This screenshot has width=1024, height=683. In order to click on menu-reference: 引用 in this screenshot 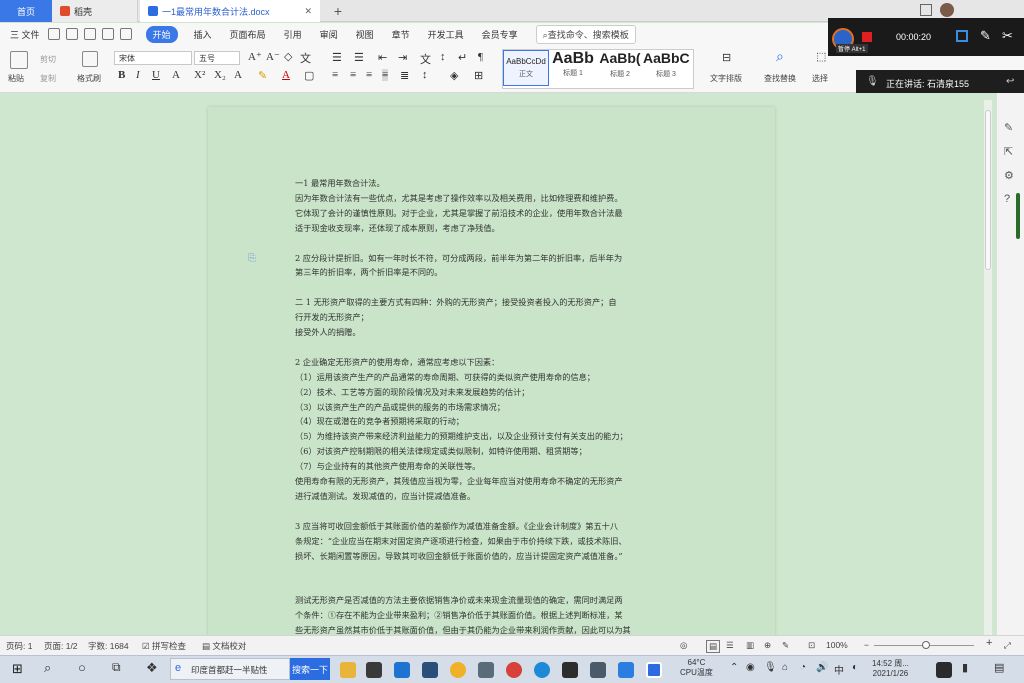, I will do `click(293, 34)`.